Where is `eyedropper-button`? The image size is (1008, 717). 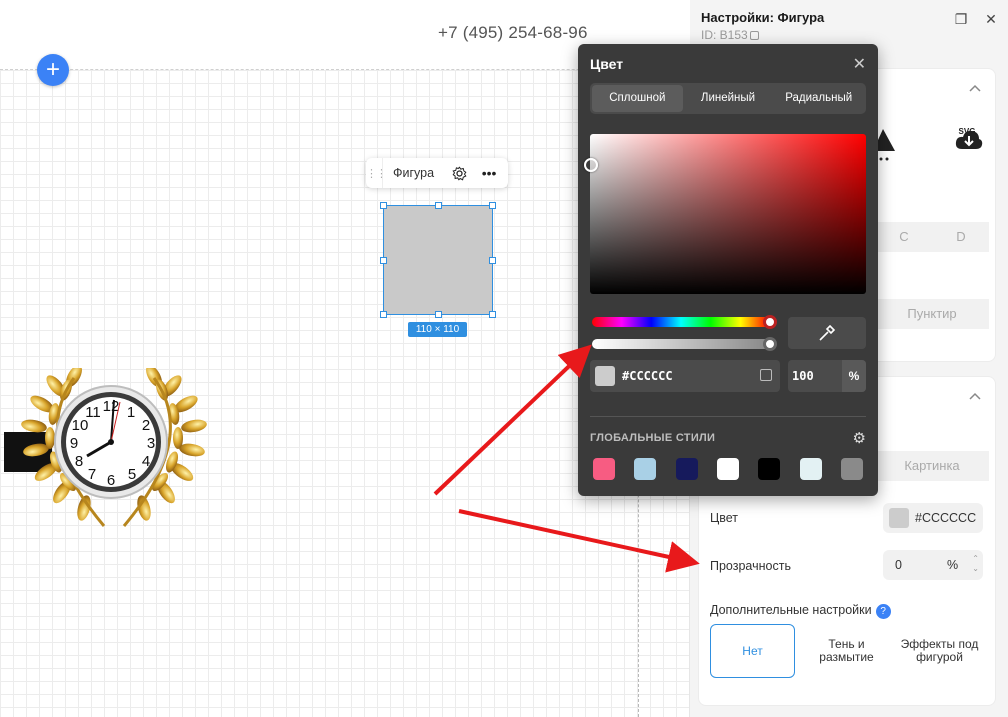 eyedropper-button is located at coordinates (827, 333).